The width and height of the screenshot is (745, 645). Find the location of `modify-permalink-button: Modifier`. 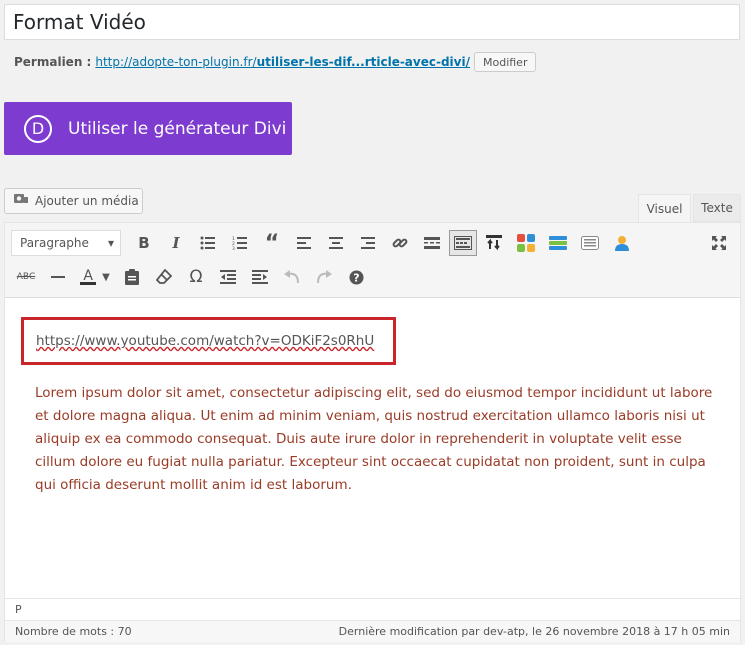

modify-permalink-button: Modifier is located at coordinates (505, 62).